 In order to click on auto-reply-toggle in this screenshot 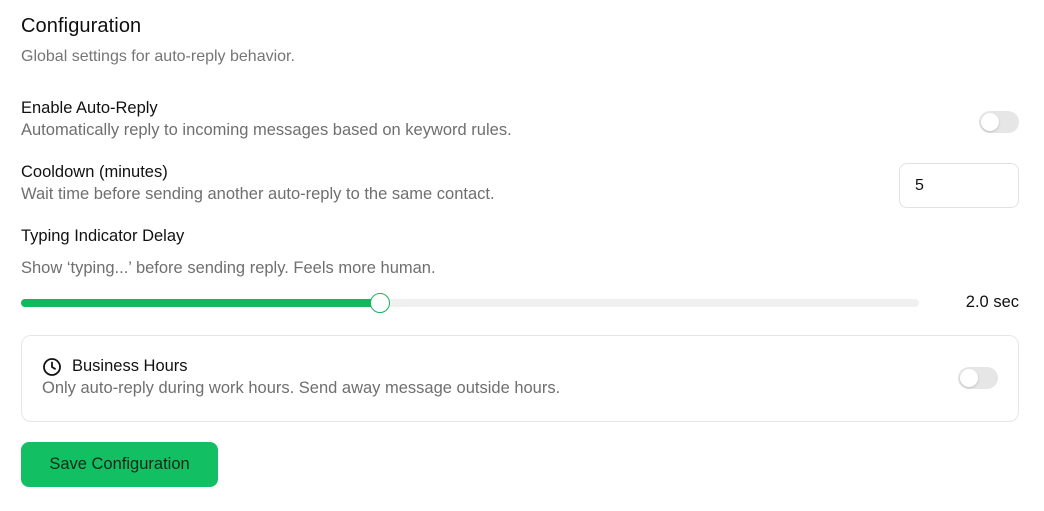, I will do `click(999, 122)`.